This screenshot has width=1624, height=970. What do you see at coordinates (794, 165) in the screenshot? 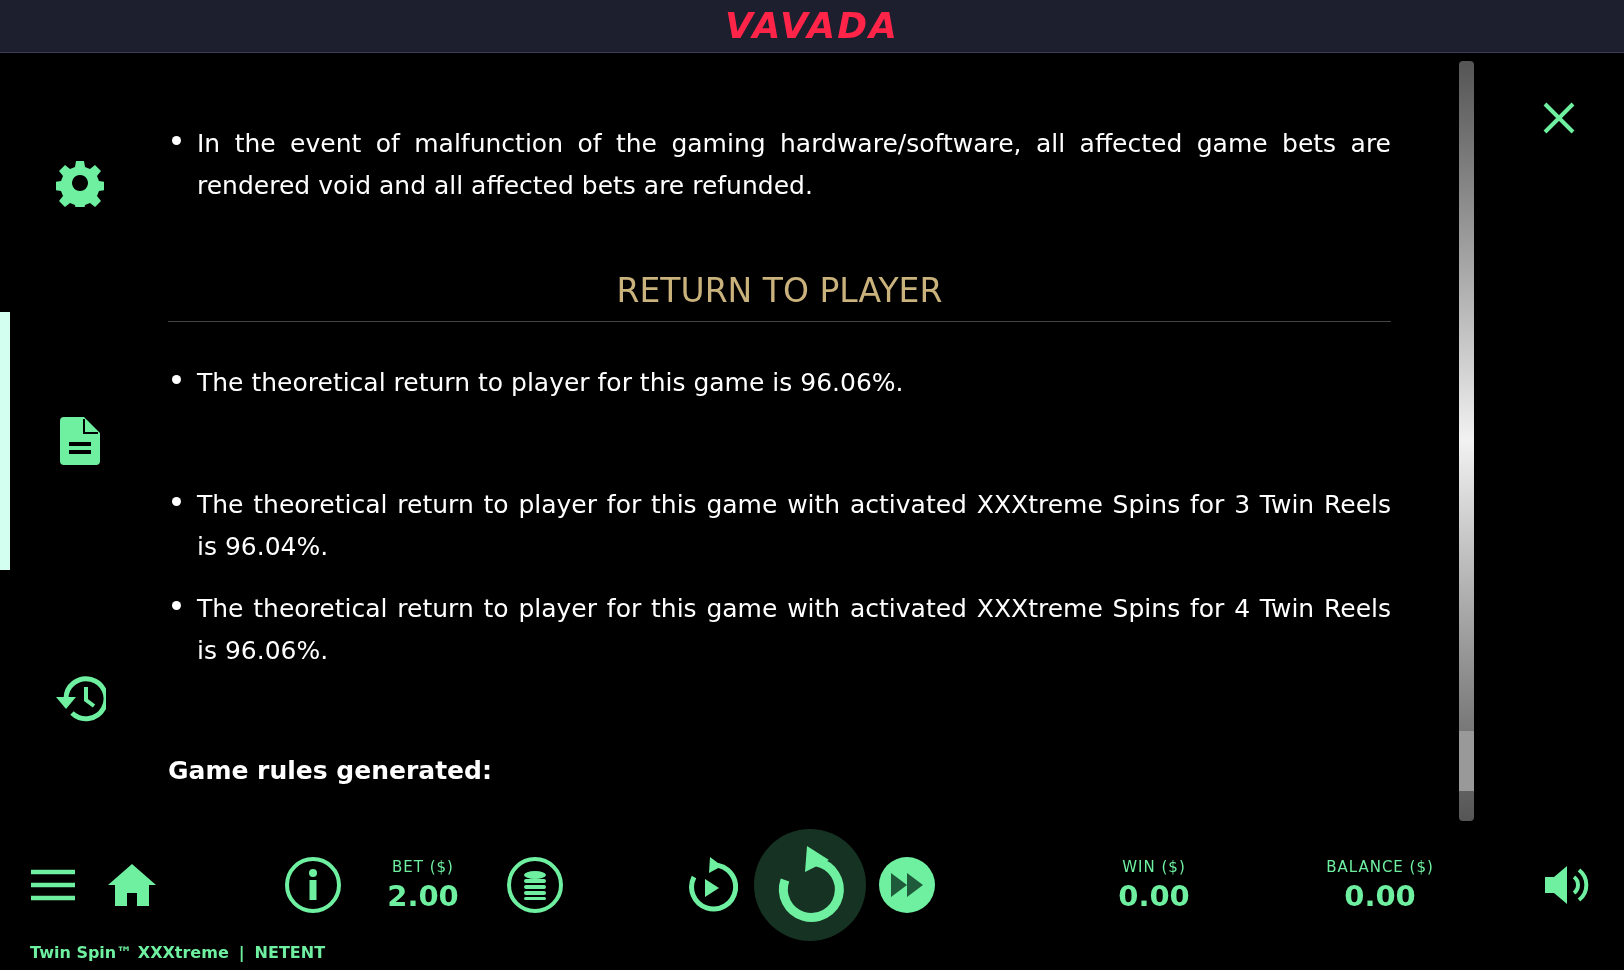
I see `rule-text: In the event of malfunction of the gaming hardware/software, all affected game bets are rendered void and all affected bets are refunded.` at bounding box center [794, 165].